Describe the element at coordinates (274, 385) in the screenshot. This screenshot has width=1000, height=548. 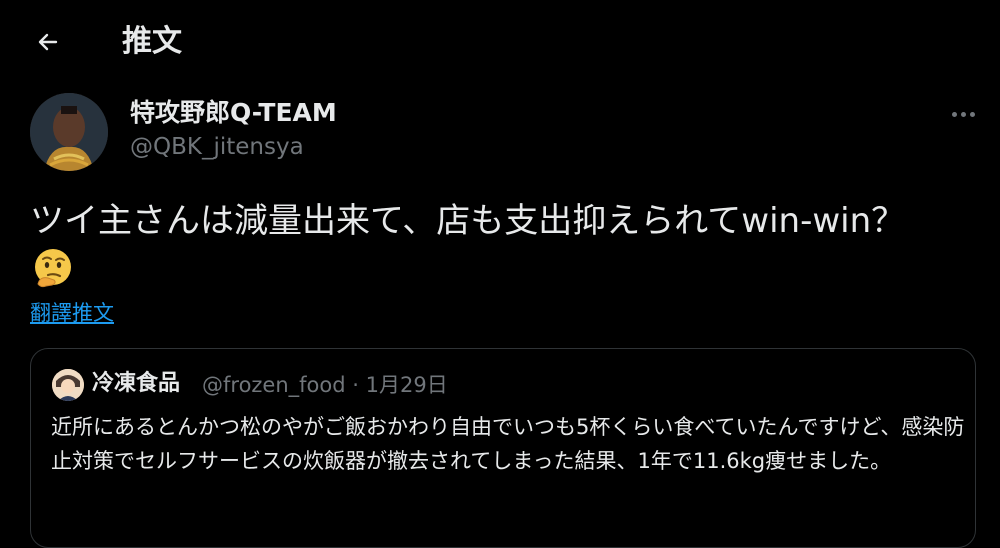
I see `quoted-author-handle: @frozen_food` at that location.